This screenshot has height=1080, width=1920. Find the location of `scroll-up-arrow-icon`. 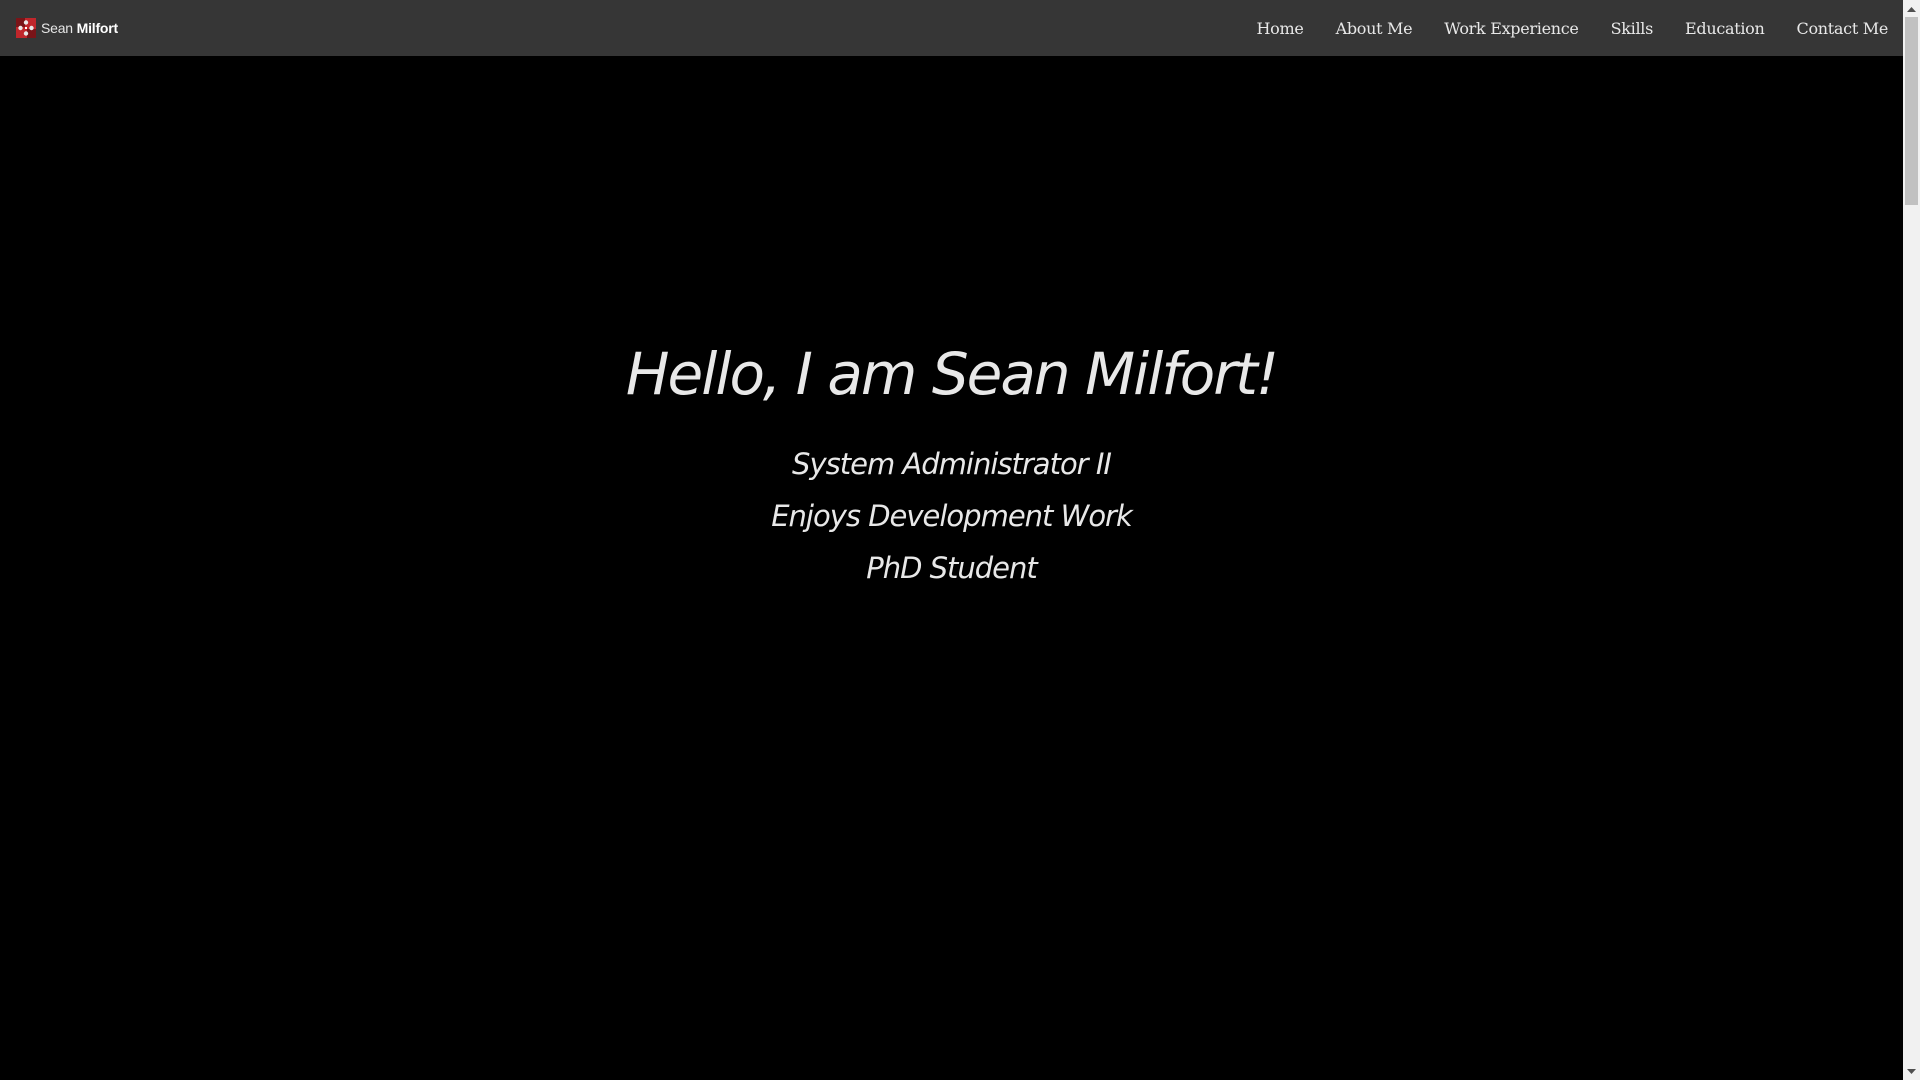

scroll-up-arrow-icon is located at coordinates (1911, 8).